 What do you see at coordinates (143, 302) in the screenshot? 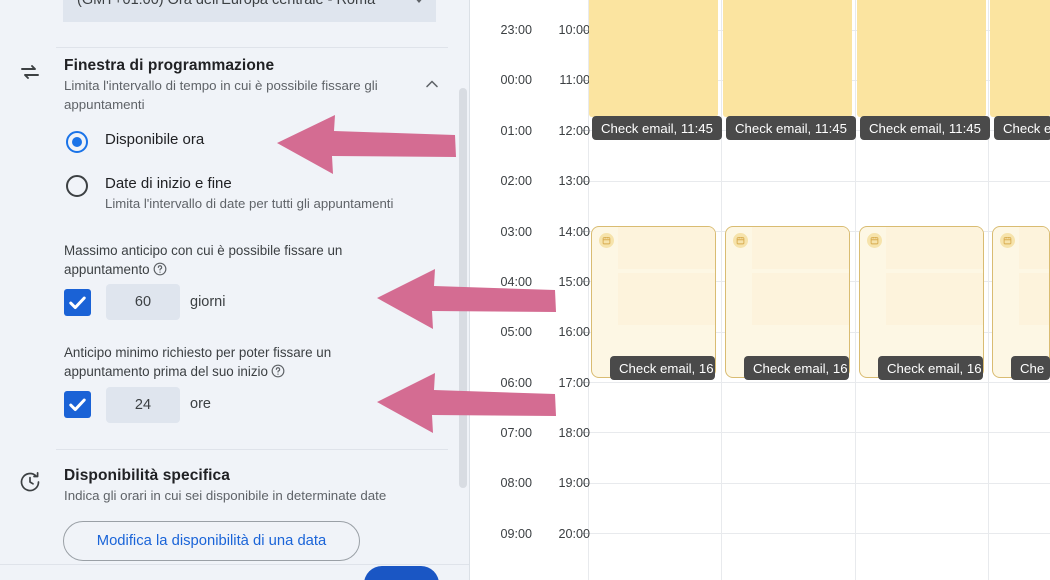
I see `max-advance-input: 60` at bounding box center [143, 302].